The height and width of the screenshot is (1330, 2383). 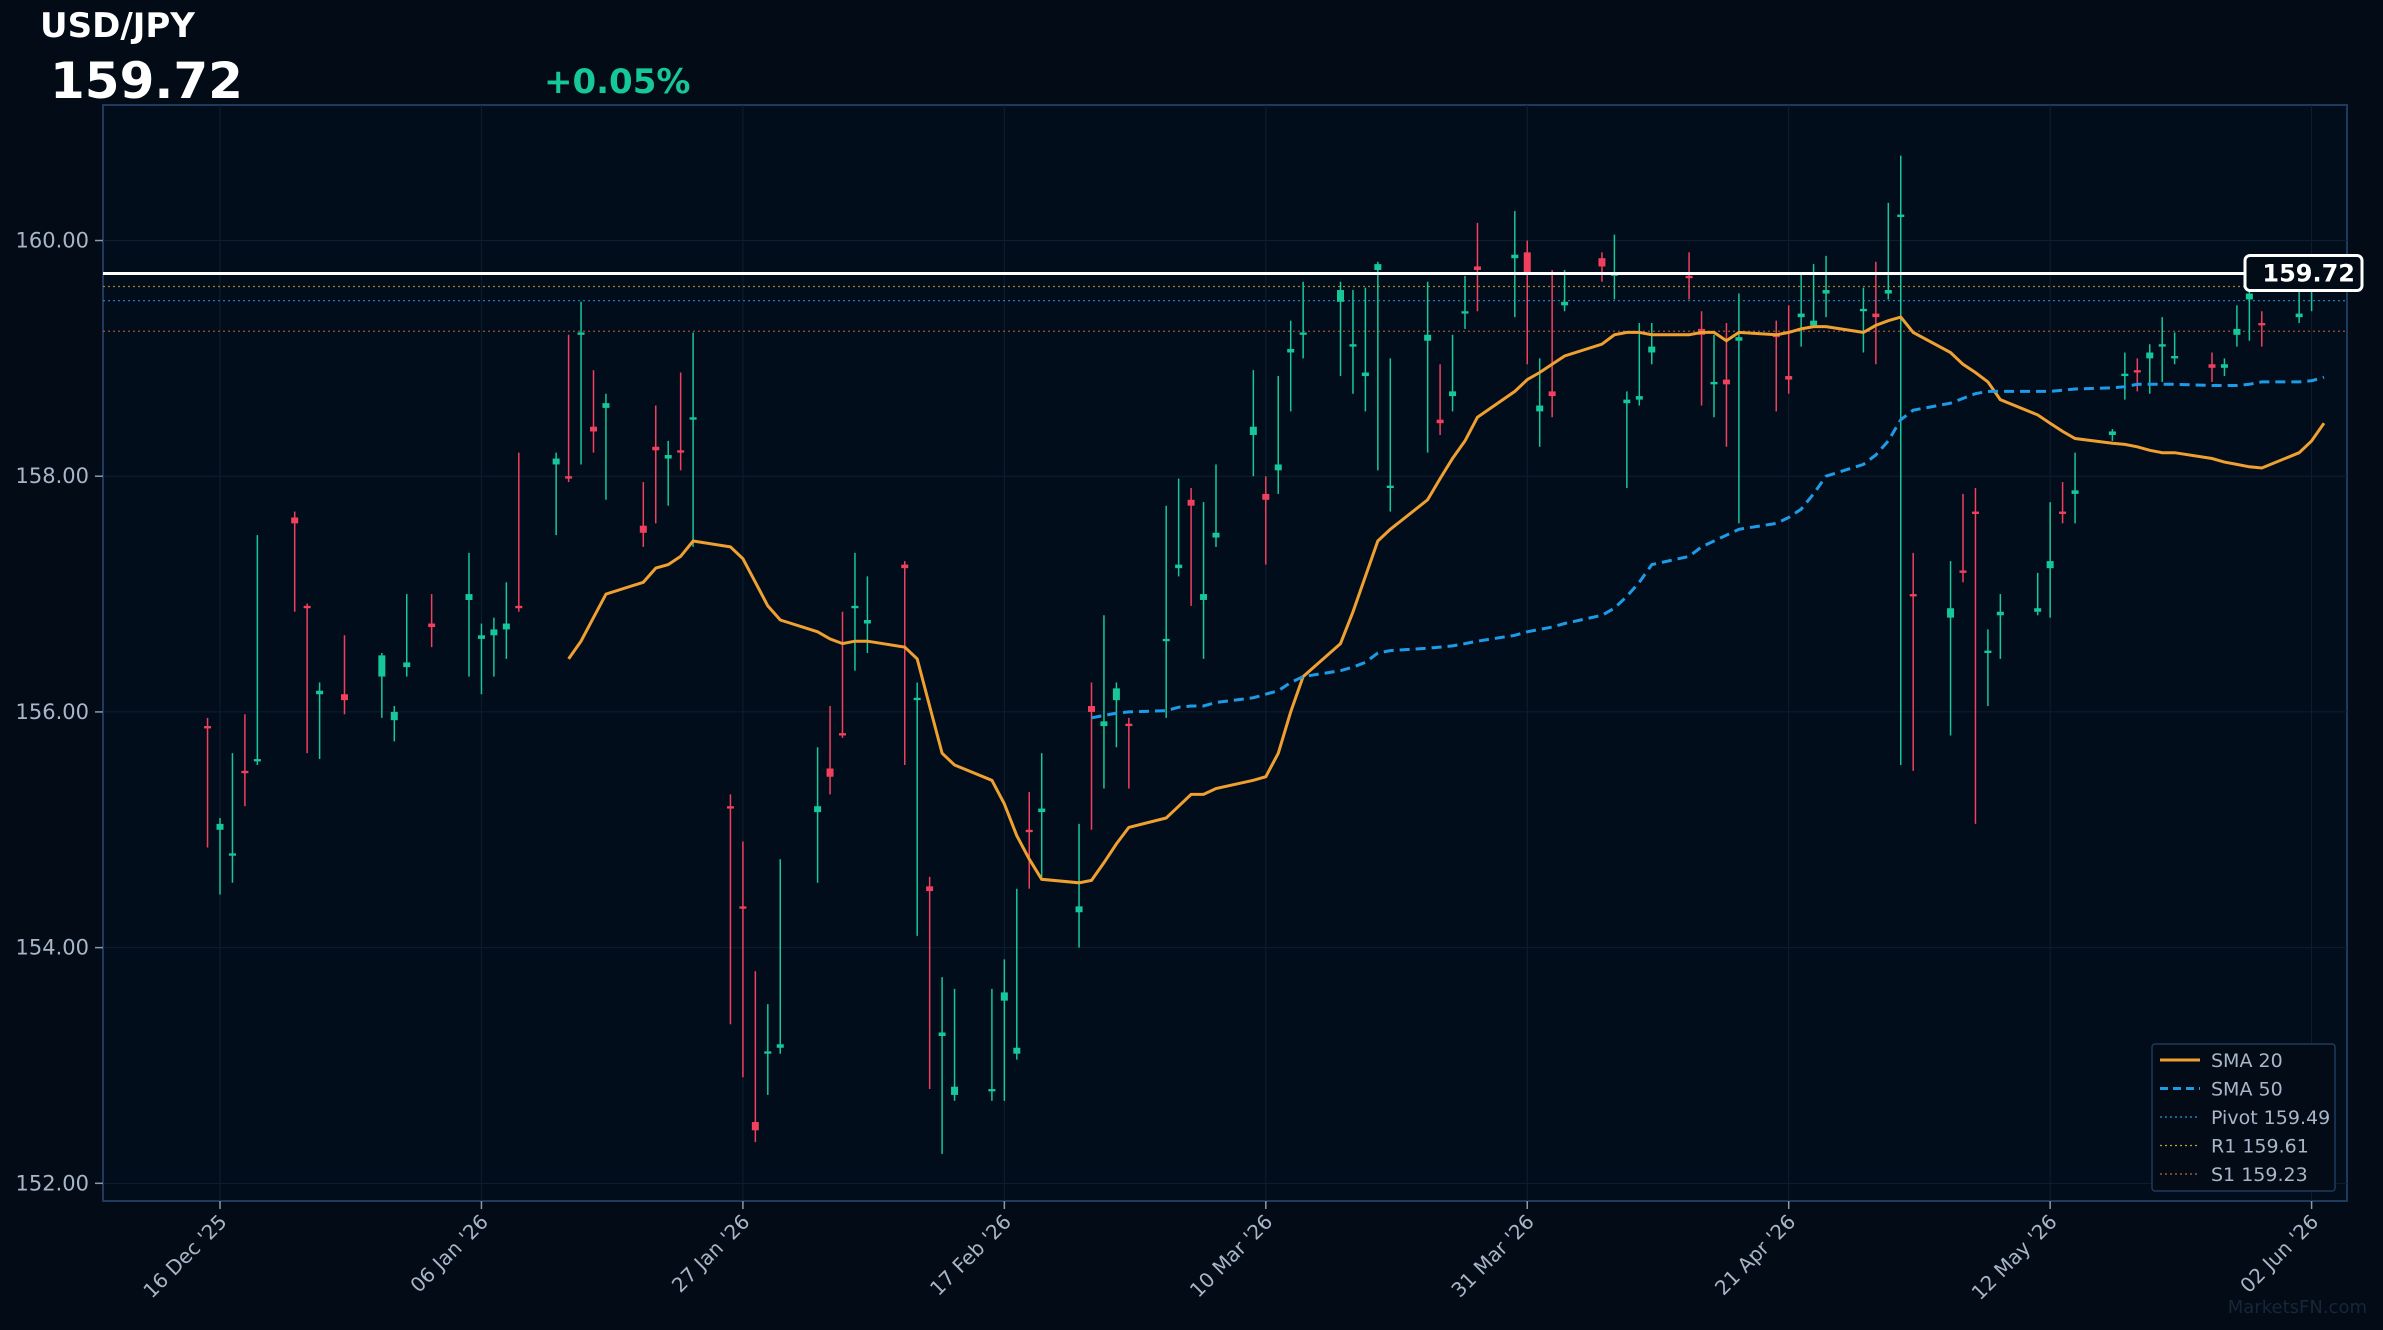 I want to click on legend-label: SMA 50, so click(x=2247, y=1090).